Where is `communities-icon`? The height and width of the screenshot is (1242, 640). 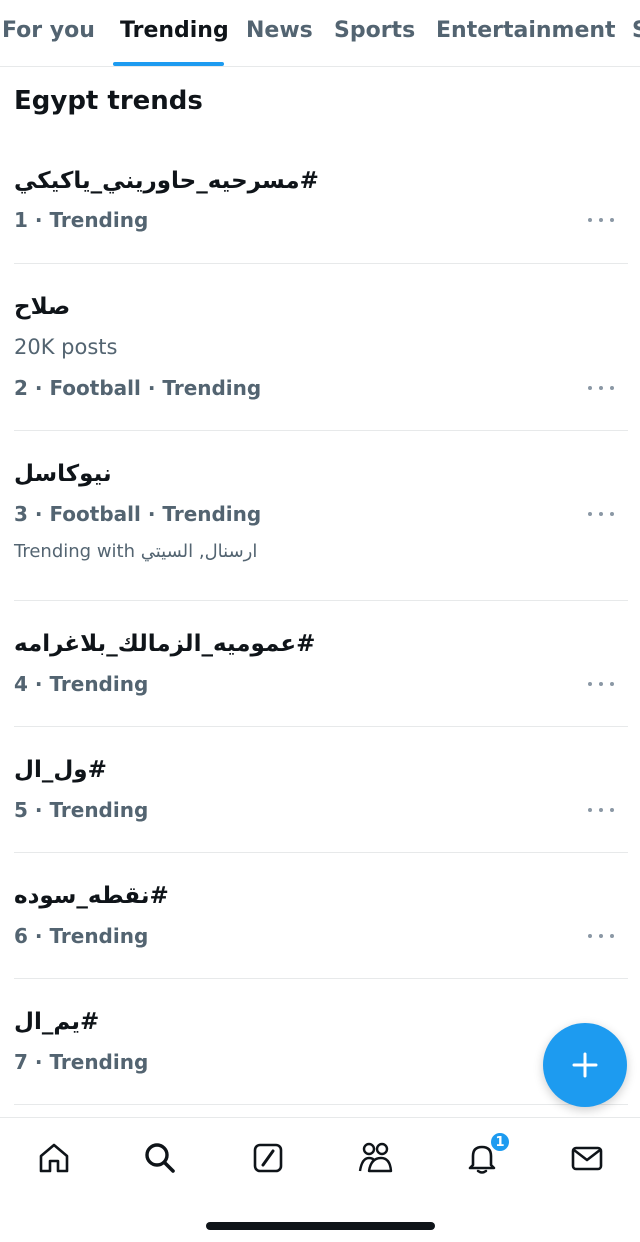 communities-icon is located at coordinates (375, 1157).